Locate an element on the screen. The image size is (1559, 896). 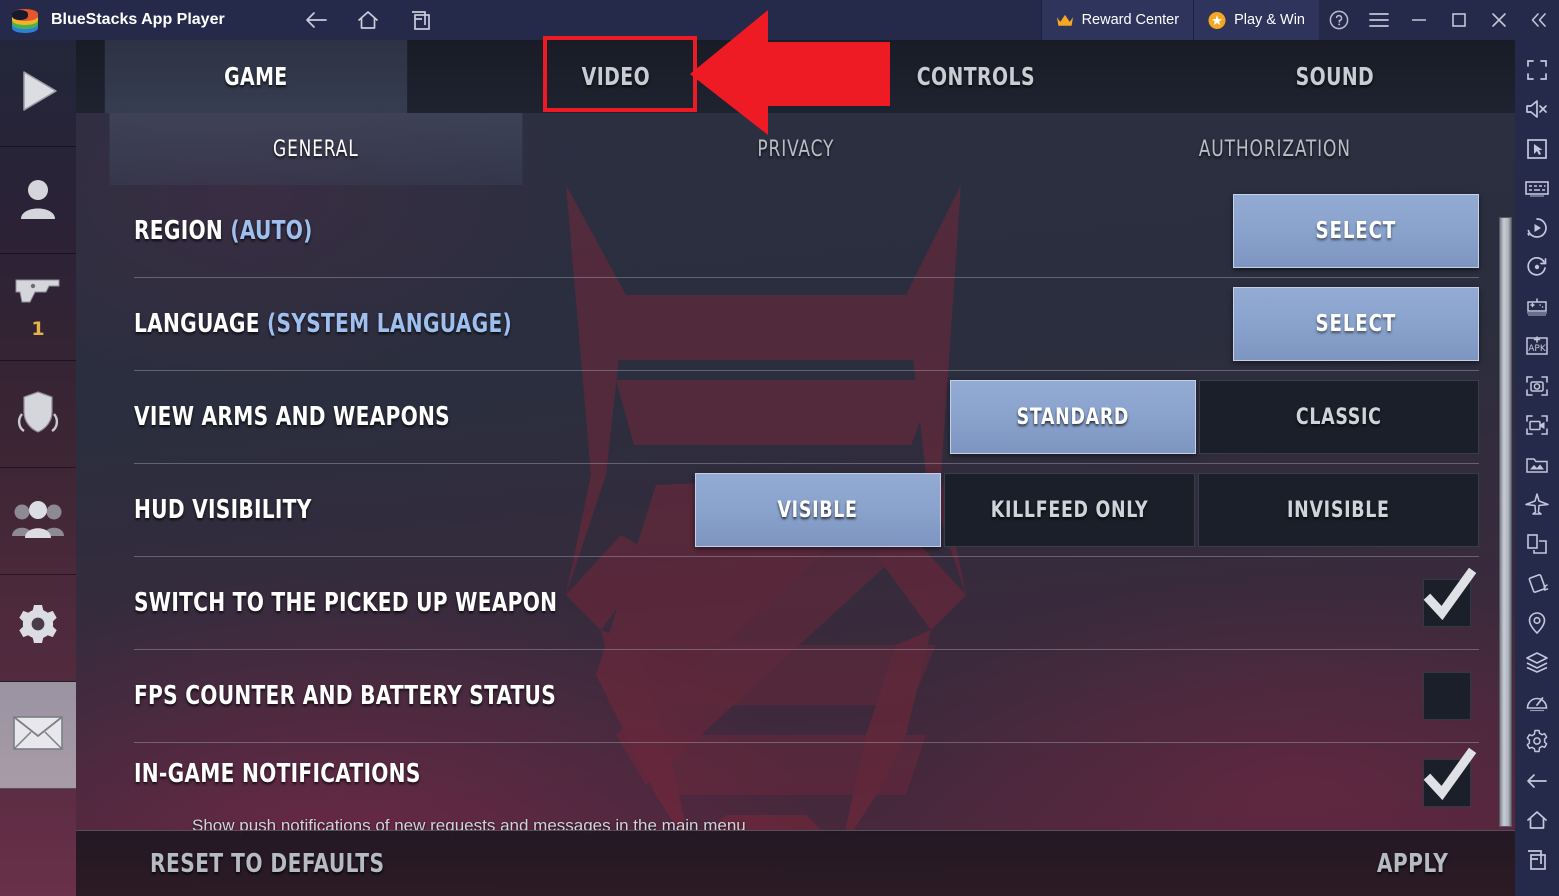
tab-sound: SOUND is located at coordinates (1335, 76).